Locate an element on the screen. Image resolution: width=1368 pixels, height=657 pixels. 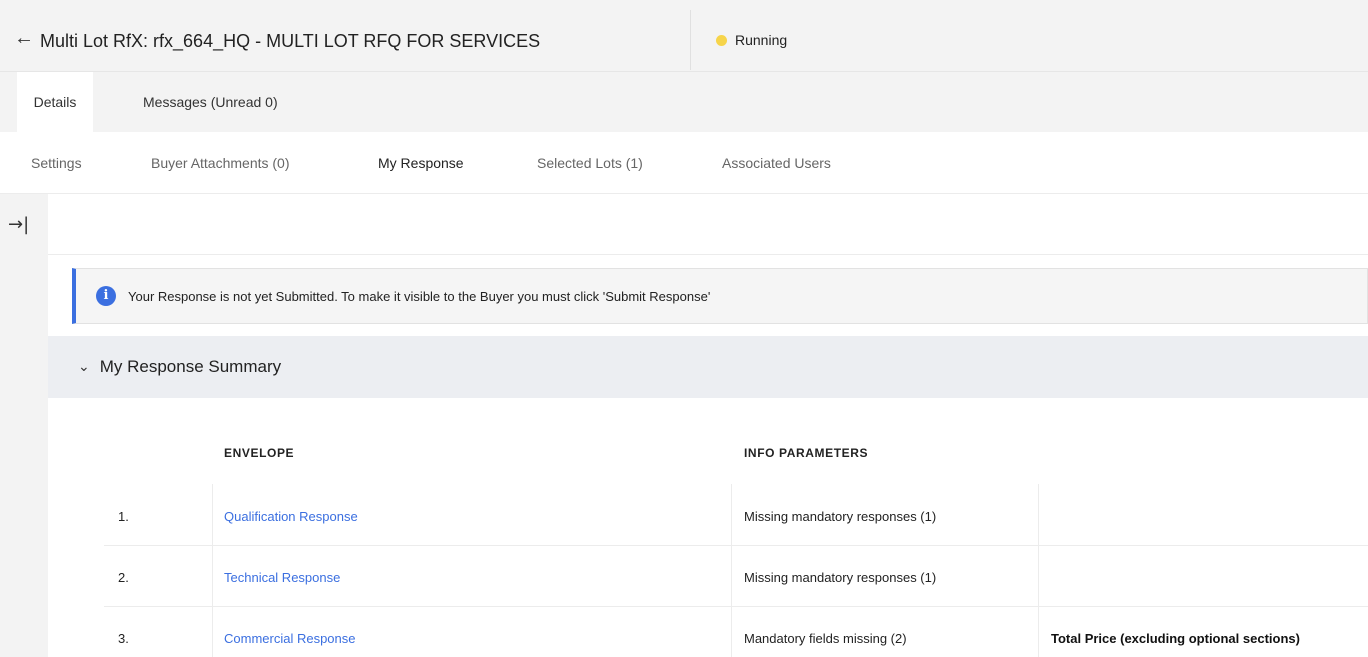
tab-settings: Settings is located at coordinates (56, 163).